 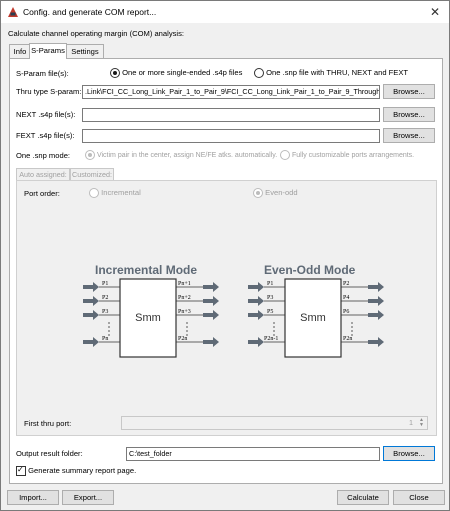 I want to click on evenodd-option: Even-odd, so click(x=275, y=193).